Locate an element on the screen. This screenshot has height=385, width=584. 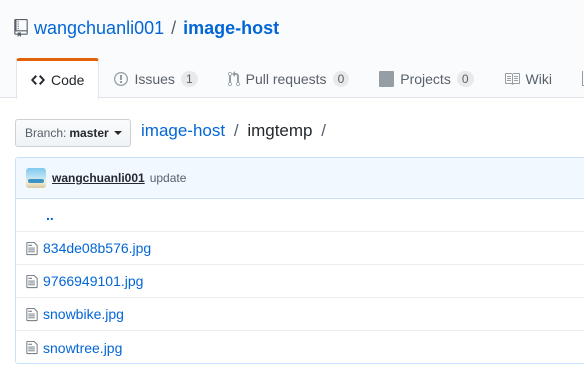
tab-issues-label: Issues is located at coordinates (154, 78).